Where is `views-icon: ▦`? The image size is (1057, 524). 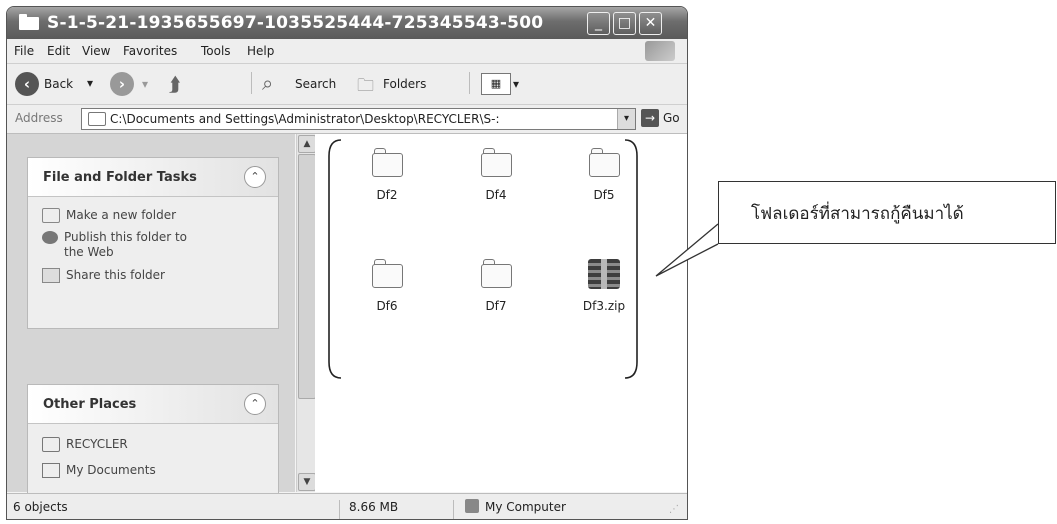 views-icon: ▦ is located at coordinates (496, 84).